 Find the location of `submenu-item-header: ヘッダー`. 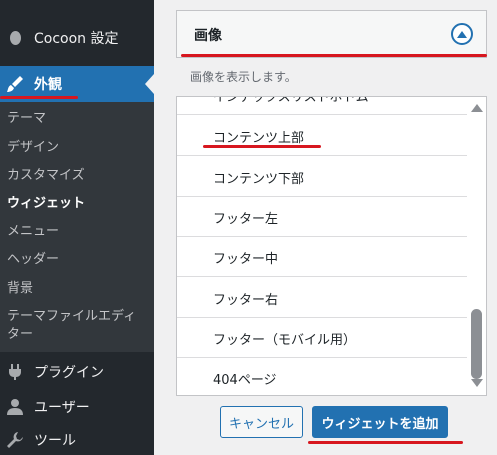

submenu-item-header: ヘッダー is located at coordinates (33, 260).